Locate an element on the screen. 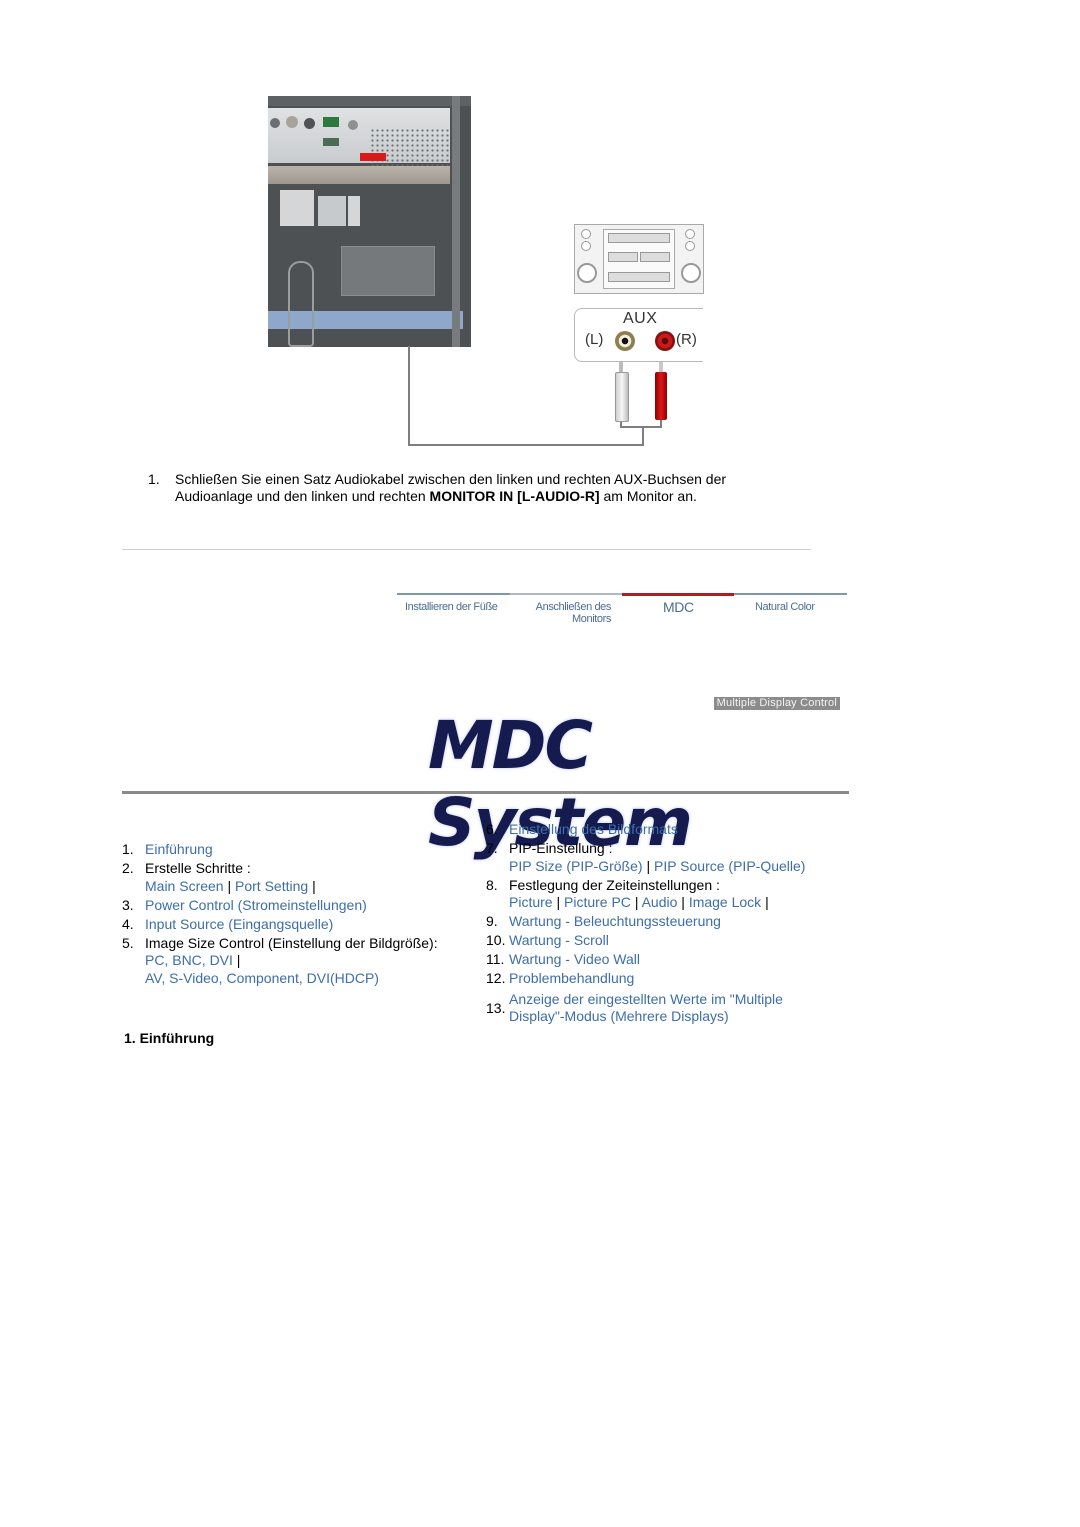 The width and height of the screenshot is (1080, 1527). nav-tab-connect-monitor: Anschließen des Monitors is located at coordinates (566, 613).